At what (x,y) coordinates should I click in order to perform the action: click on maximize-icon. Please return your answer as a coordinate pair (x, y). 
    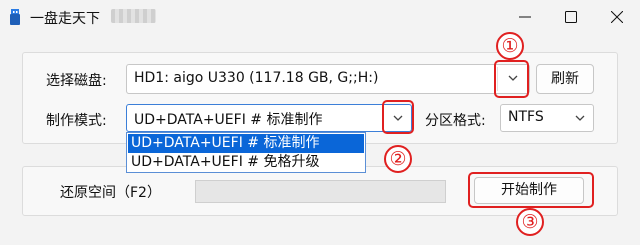
    Looking at the image, I should click on (571, 17).